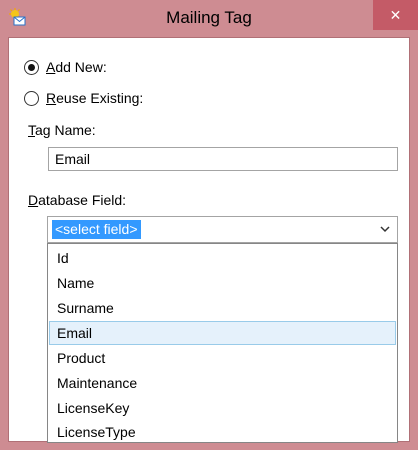 This screenshot has width=418, height=450. I want to click on add-new-radio: Add New:, so click(65, 67).